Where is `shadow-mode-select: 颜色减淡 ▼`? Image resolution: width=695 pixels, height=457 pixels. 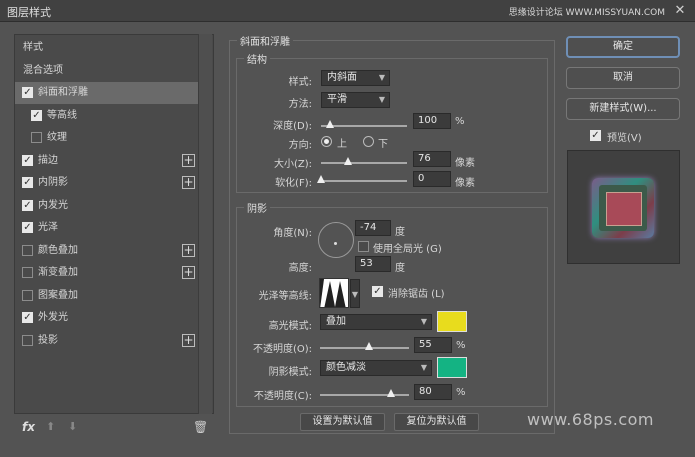
shadow-mode-select: 颜色减淡 ▼ is located at coordinates (376, 368).